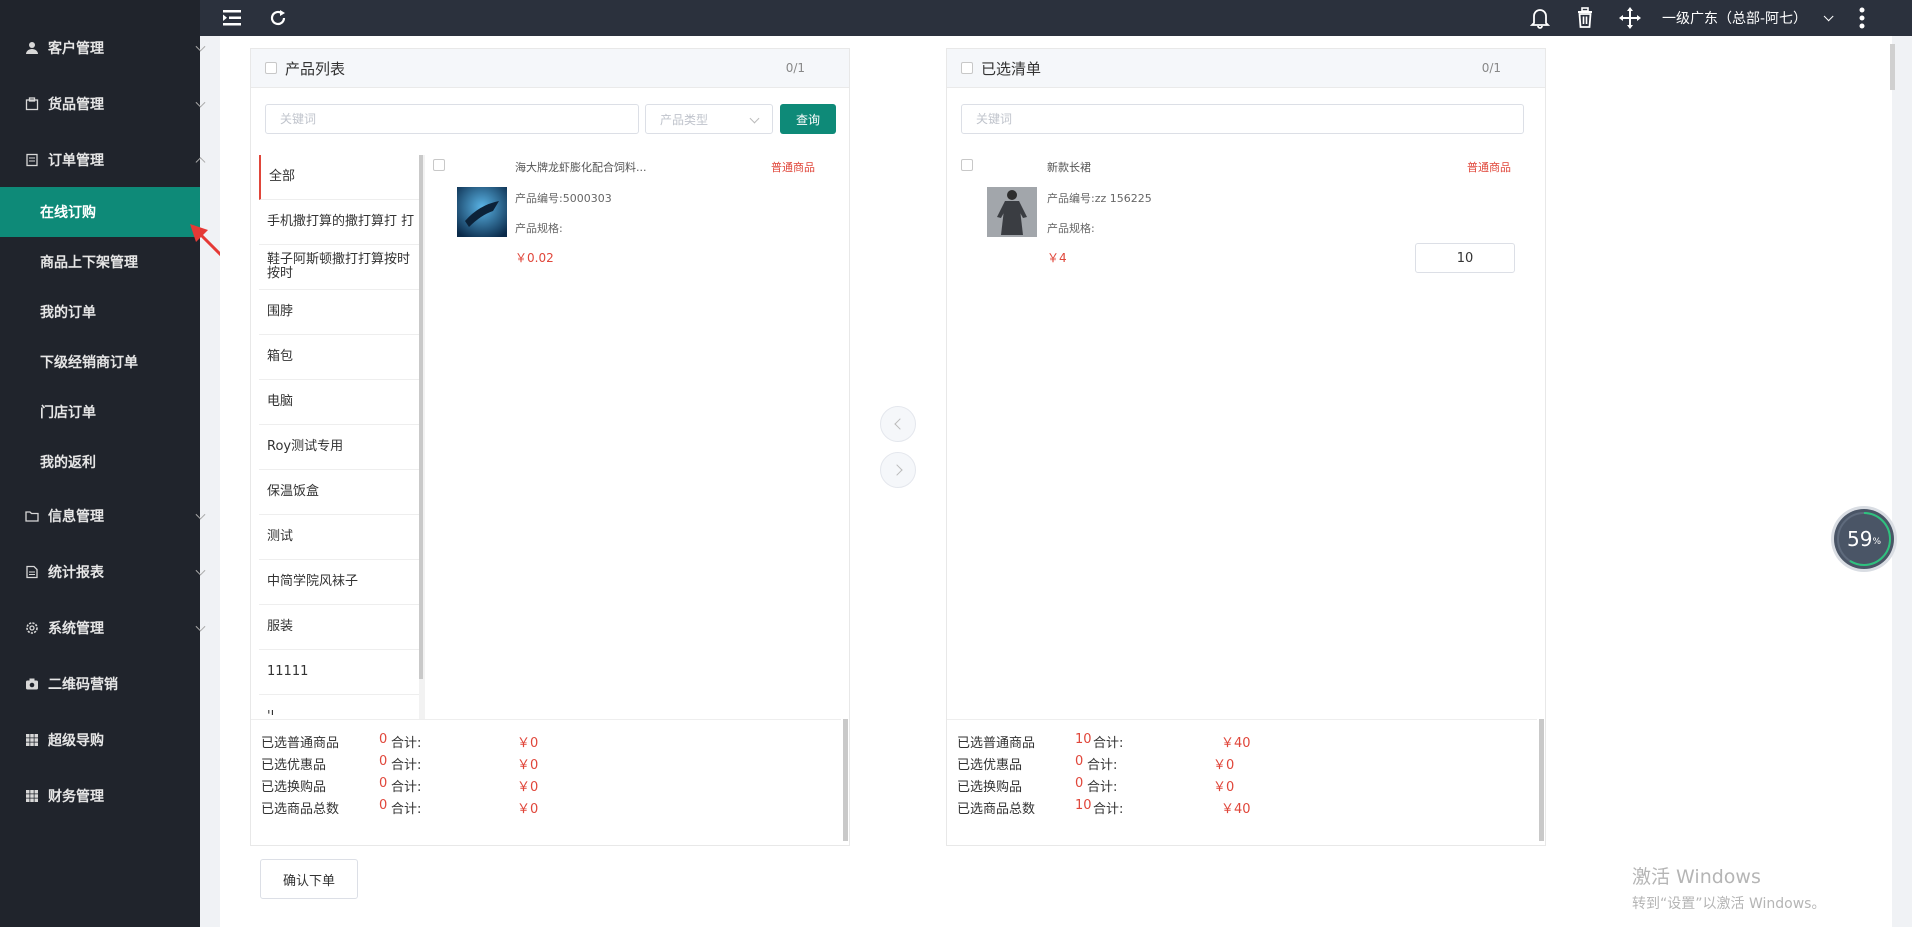  I want to click on category-item: 全部, so click(340, 177).